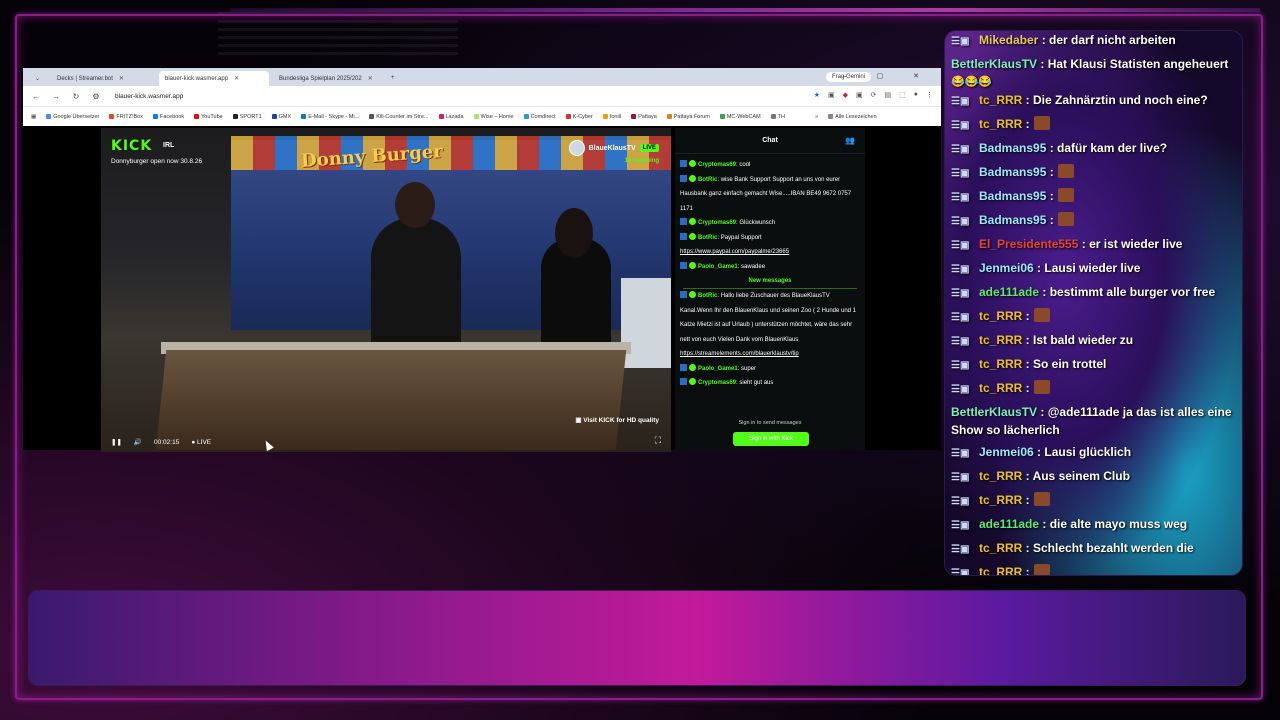 The height and width of the screenshot is (720, 1280). What do you see at coordinates (770, 165) in the screenshot?
I see `chat-message: Cryptomas69: cool` at bounding box center [770, 165].